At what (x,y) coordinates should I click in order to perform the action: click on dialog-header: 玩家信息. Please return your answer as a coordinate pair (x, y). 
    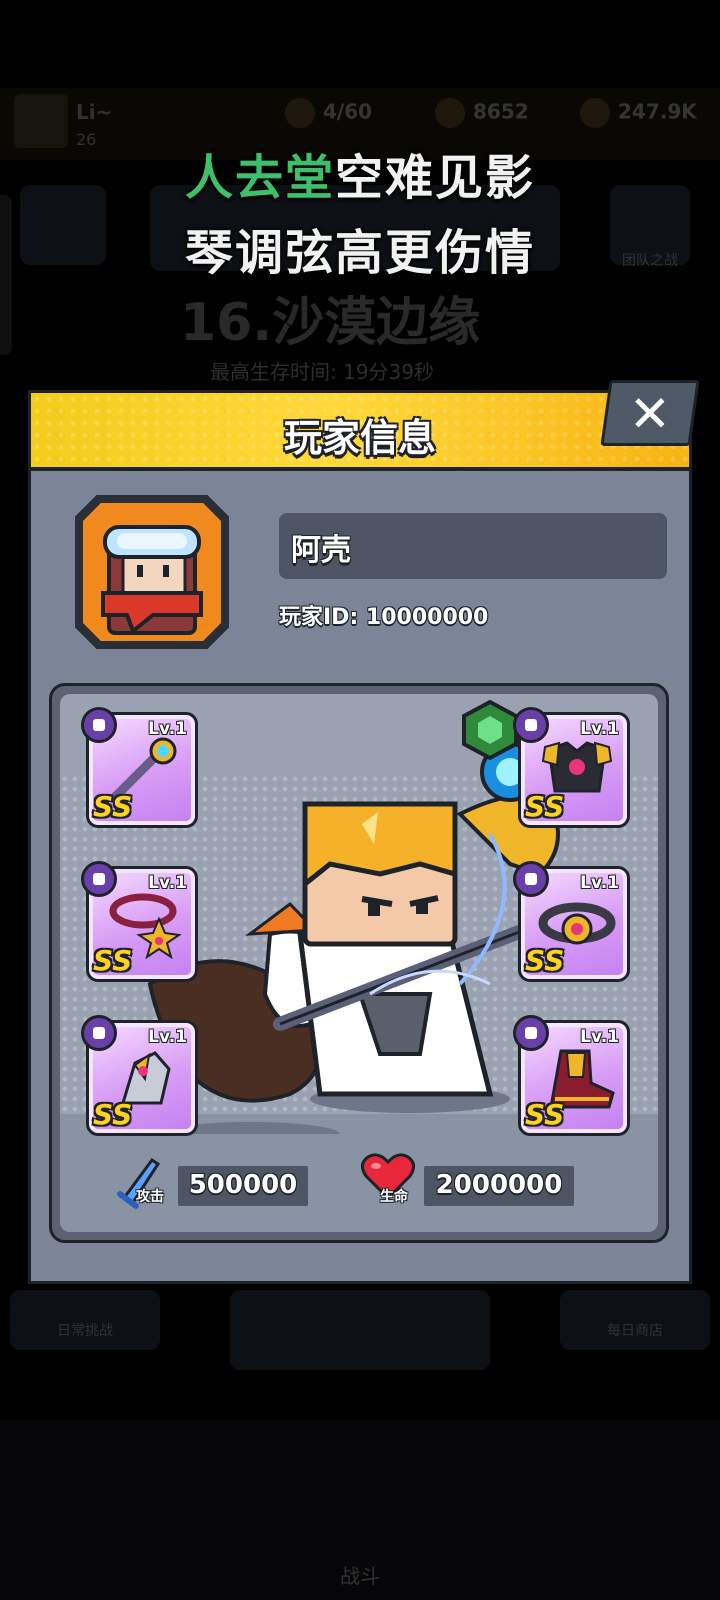
    Looking at the image, I should click on (360, 432).